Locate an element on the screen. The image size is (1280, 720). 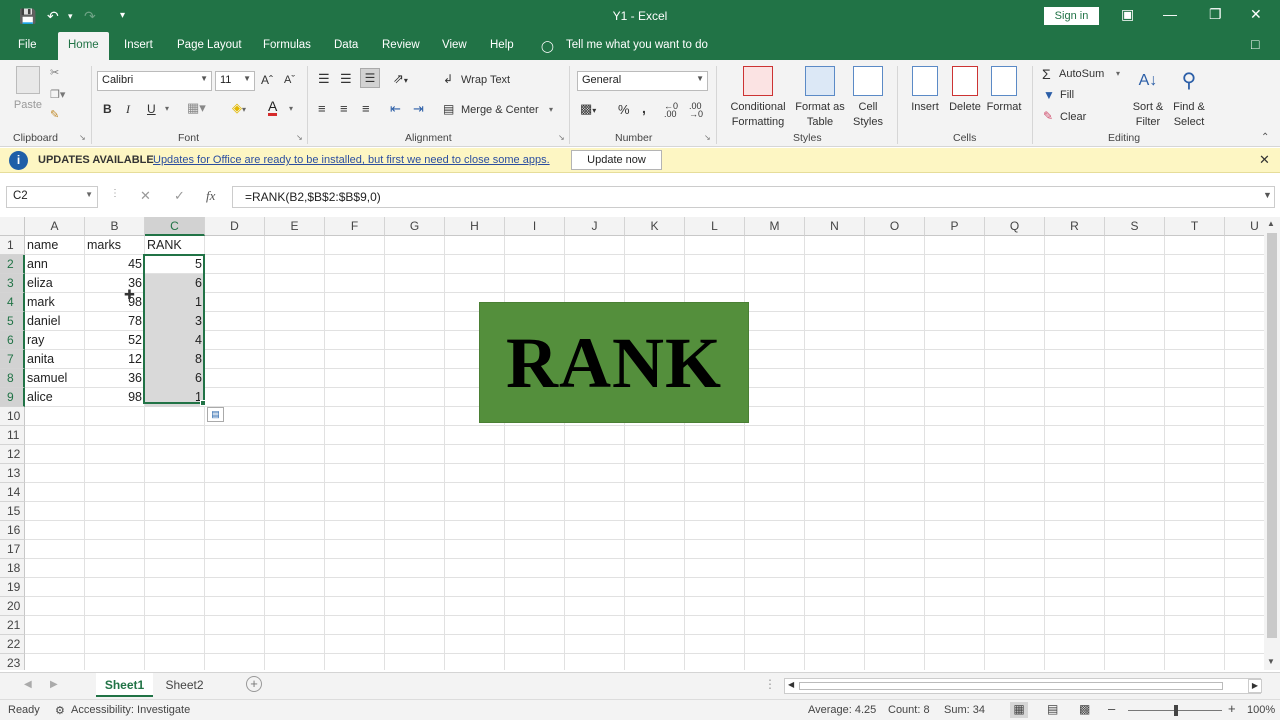
insert-cells-button: Insert is located at coordinates (925, 90).